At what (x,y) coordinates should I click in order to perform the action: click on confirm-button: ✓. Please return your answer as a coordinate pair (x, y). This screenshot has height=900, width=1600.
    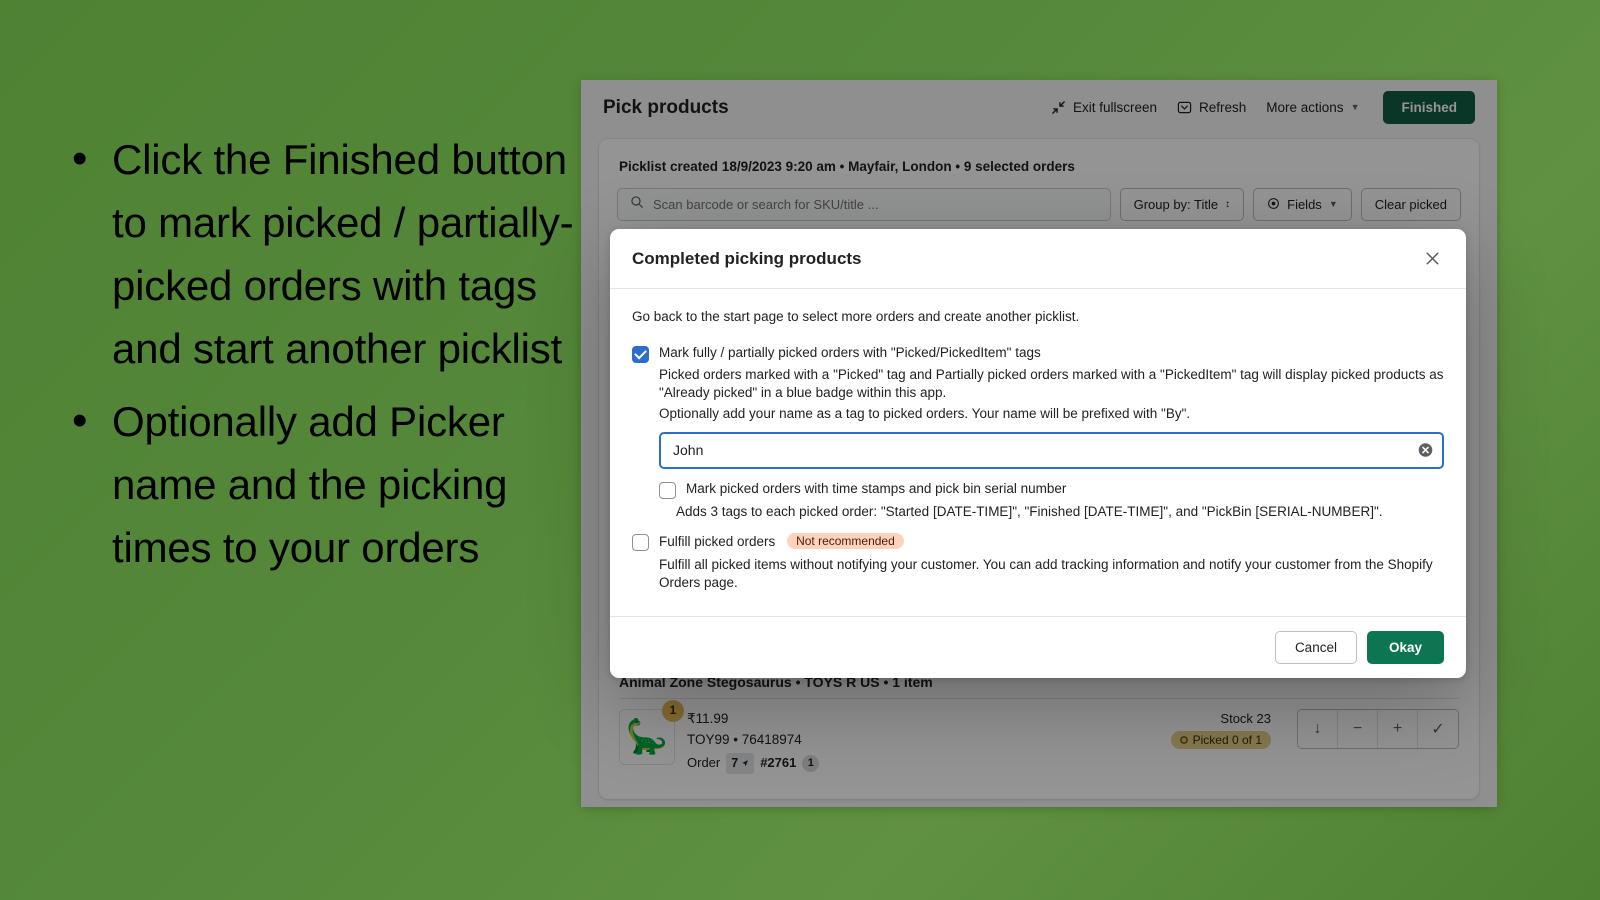
    Looking at the image, I should click on (1438, 729).